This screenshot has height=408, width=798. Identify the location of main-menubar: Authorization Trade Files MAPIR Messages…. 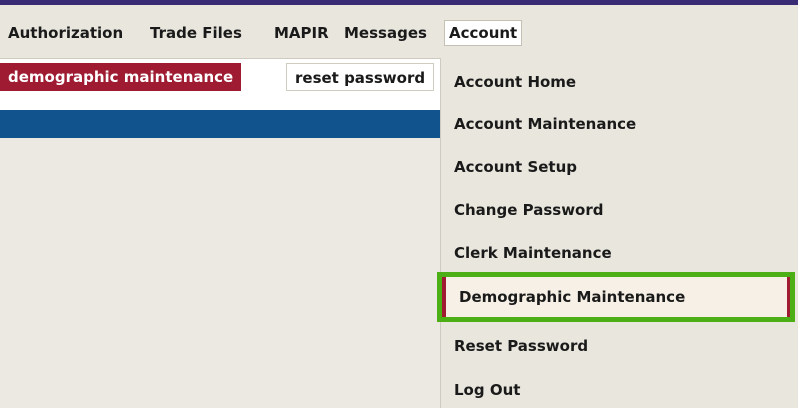
(399, 32).